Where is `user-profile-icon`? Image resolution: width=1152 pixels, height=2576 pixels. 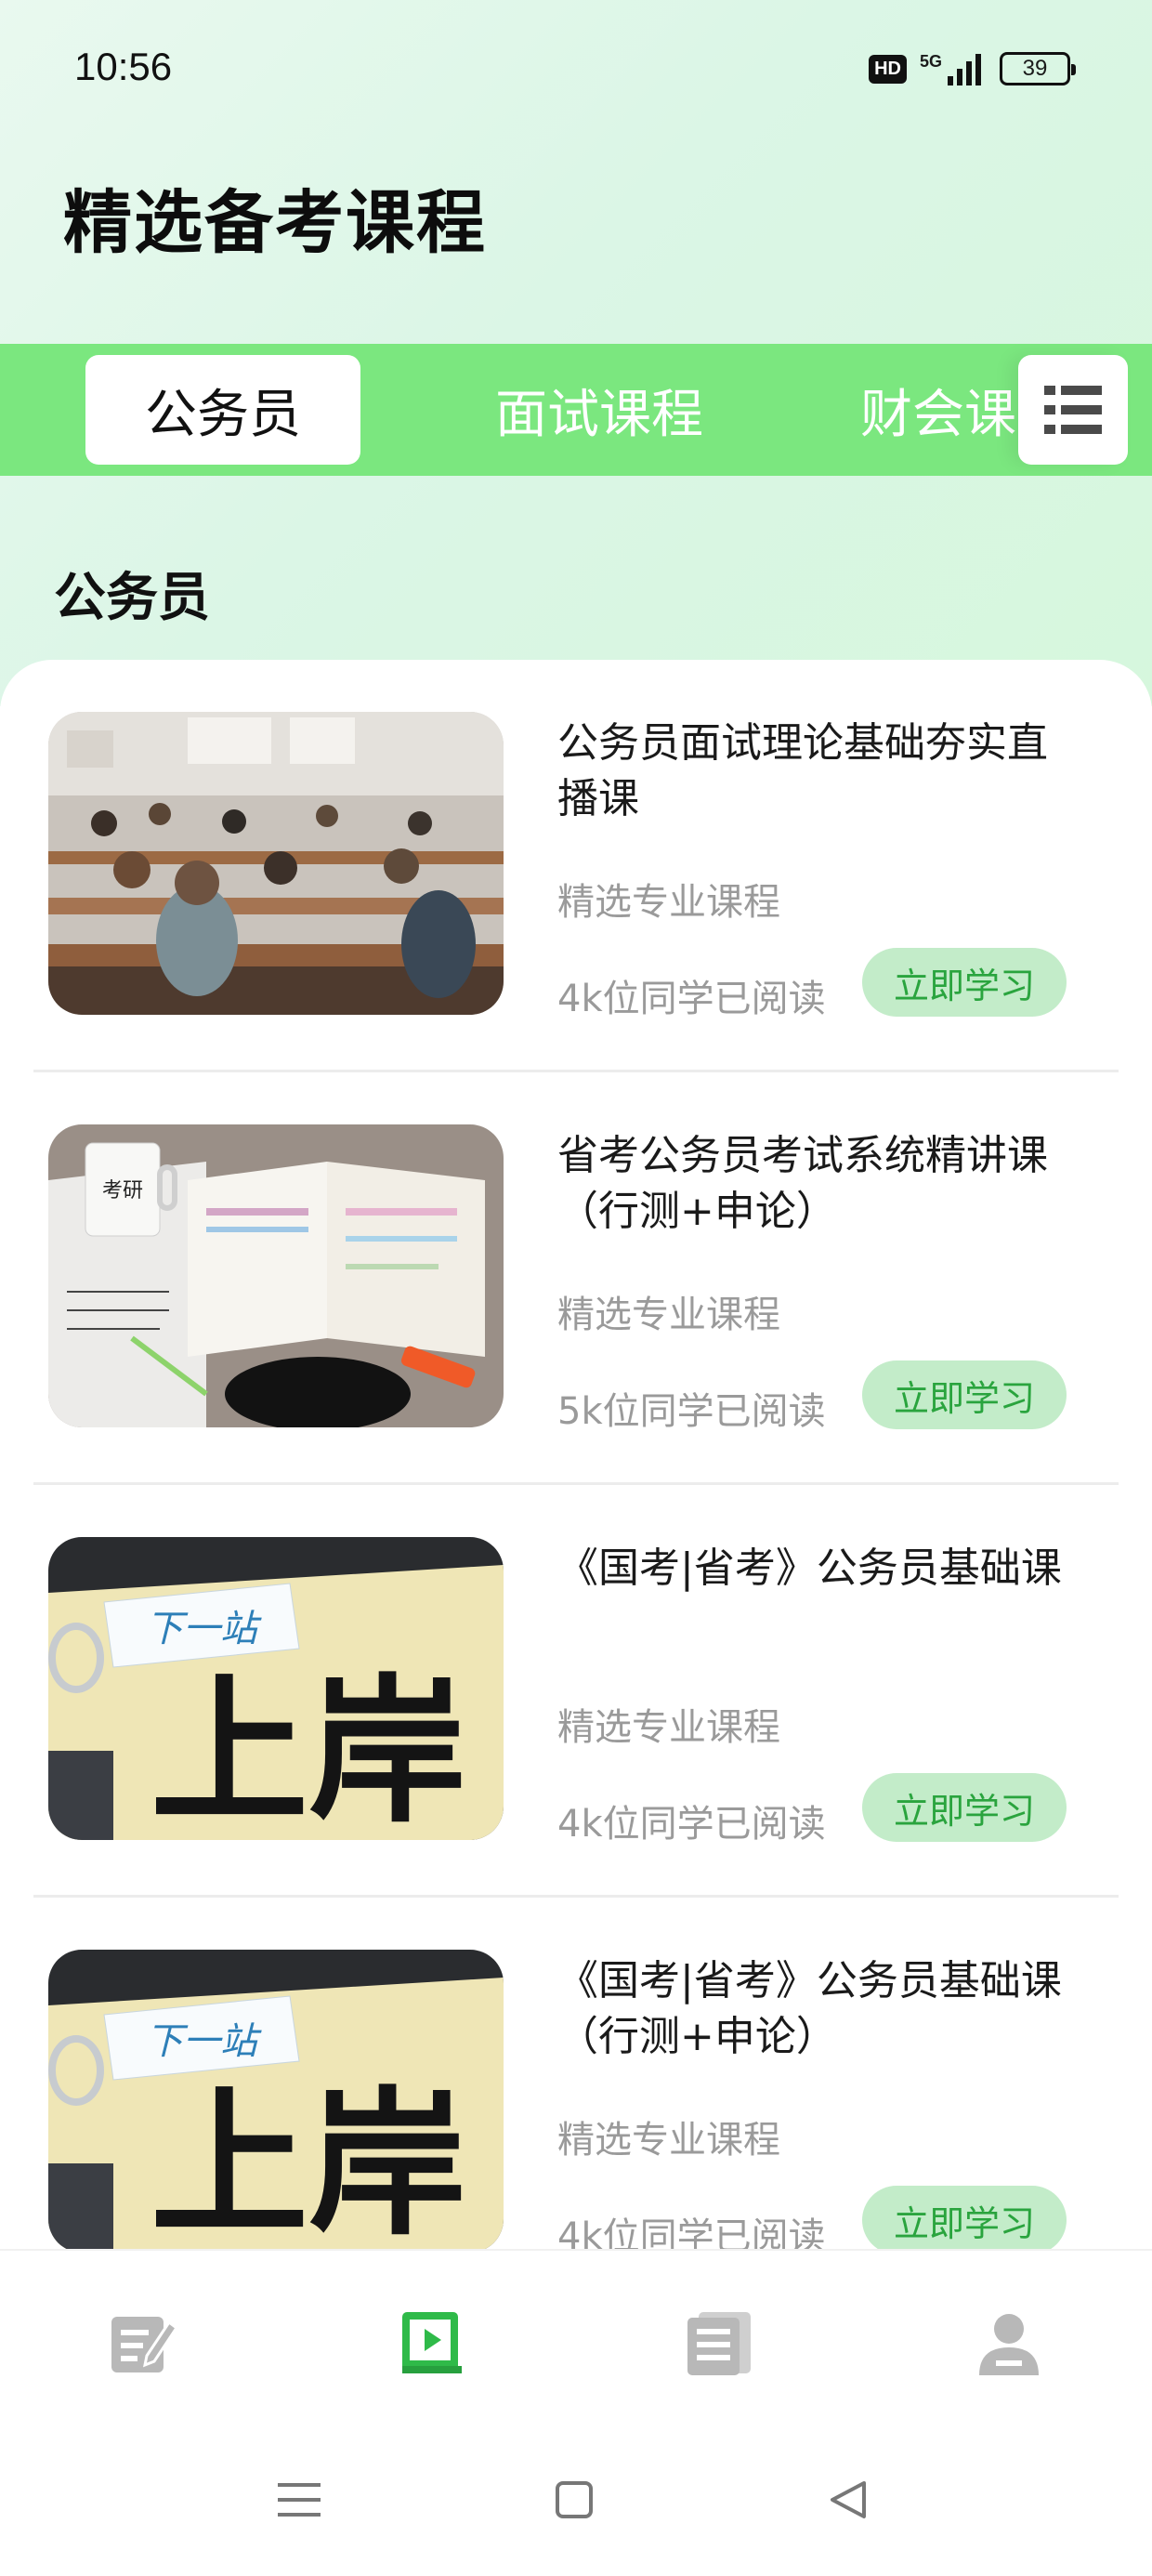
user-profile-icon is located at coordinates (1009, 2344).